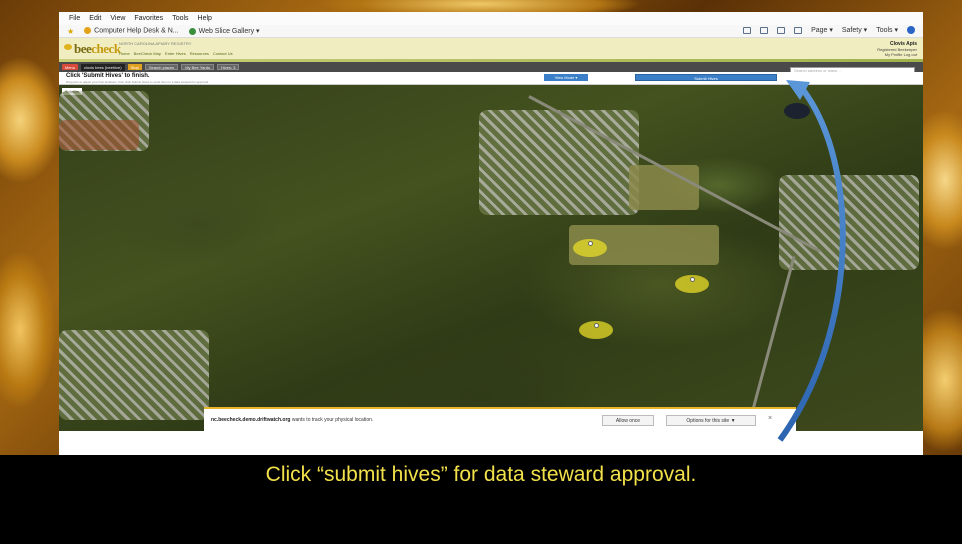 Image resolution: width=962 pixels, height=544 pixels. What do you see at coordinates (664, 187) in the screenshot?
I see `open-field` at bounding box center [664, 187].